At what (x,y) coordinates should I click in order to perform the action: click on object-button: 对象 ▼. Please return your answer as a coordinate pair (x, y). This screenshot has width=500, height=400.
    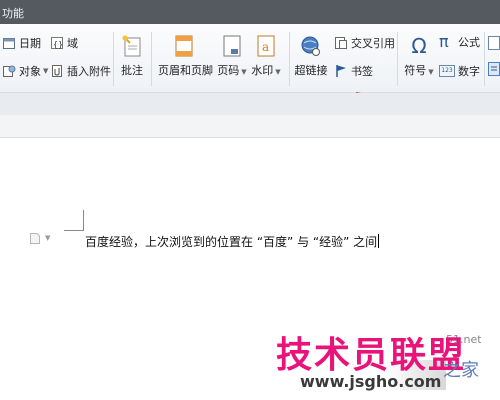
    Looking at the image, I should click on (25, 71).